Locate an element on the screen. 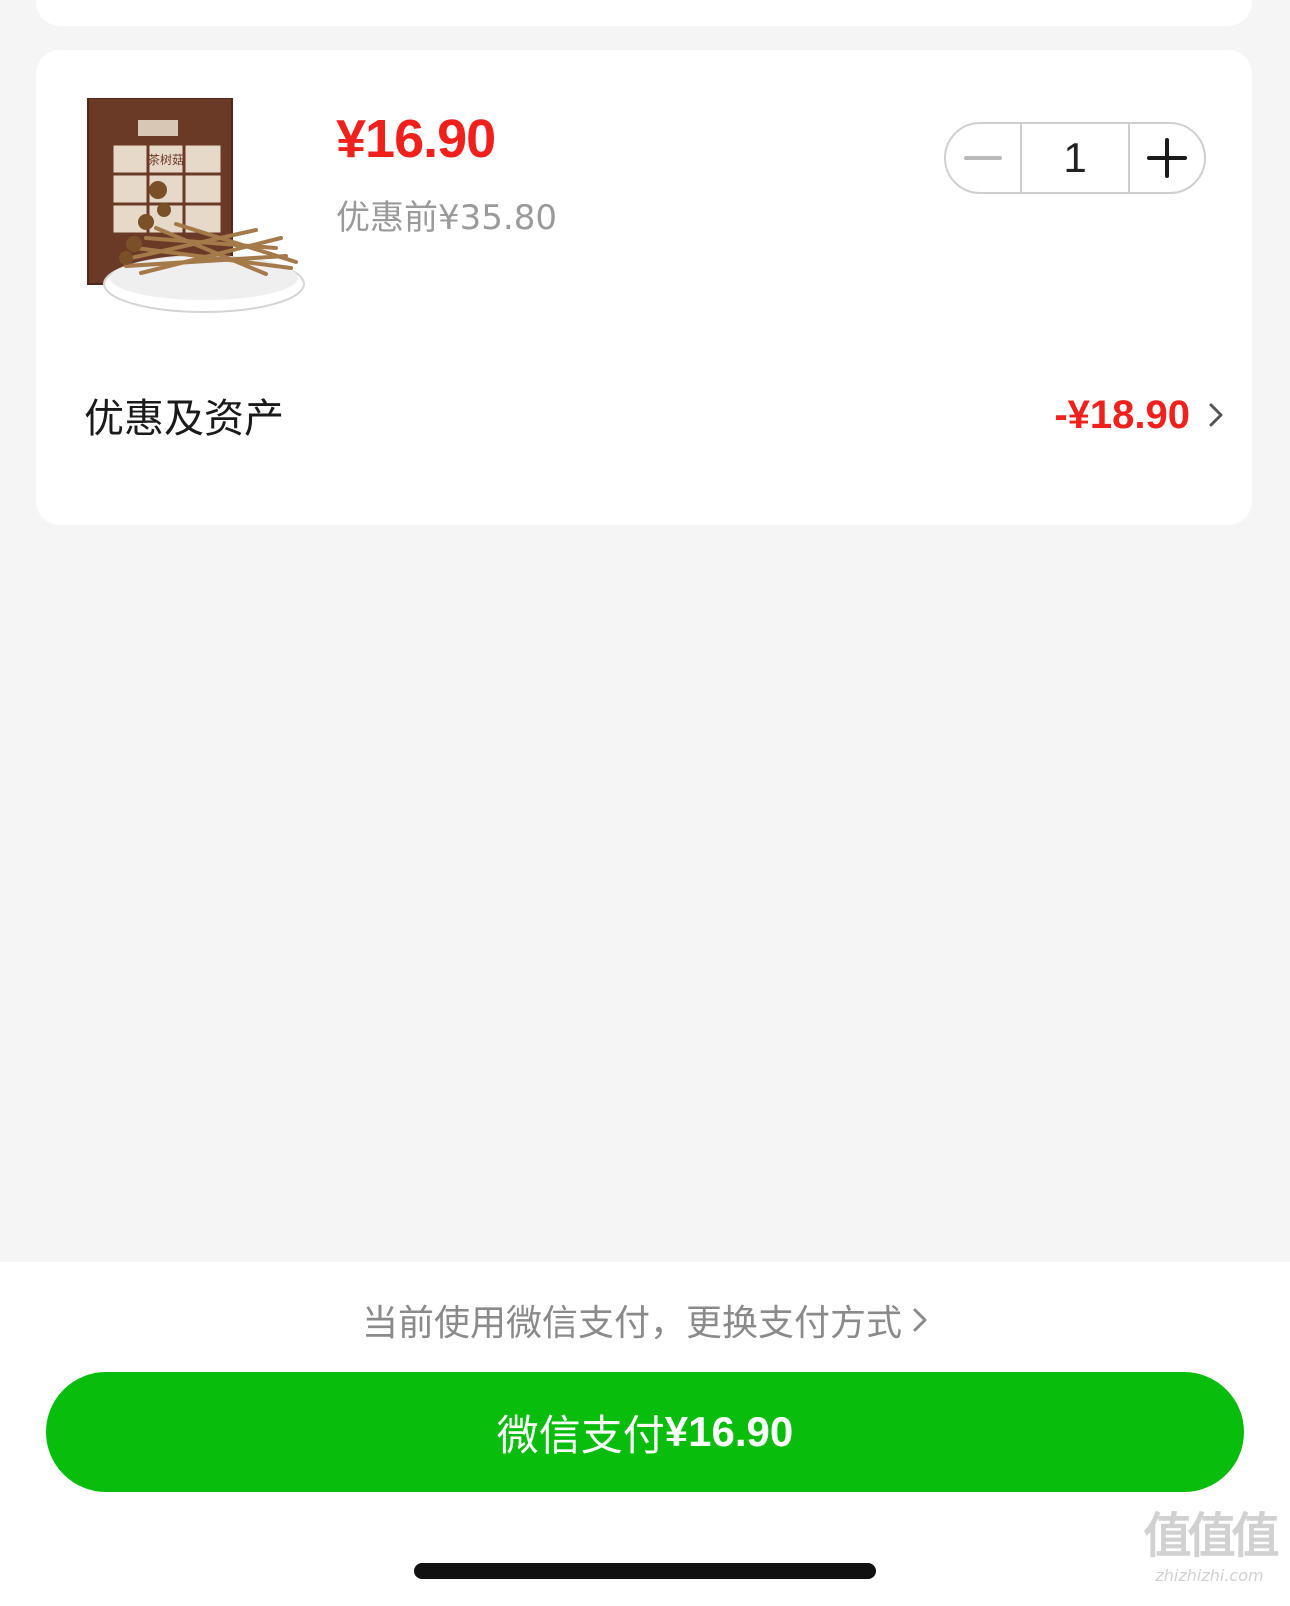 This screenshot has width=1290, height=1606. discount-value: -¥18.90 is located at coordinates (1122, 414).